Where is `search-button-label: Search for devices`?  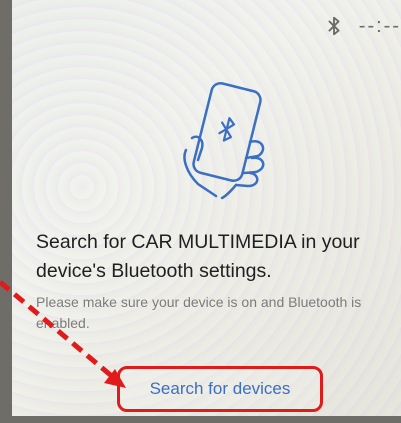 search-button-label: Search for devices is located at coordinates (220, 388).